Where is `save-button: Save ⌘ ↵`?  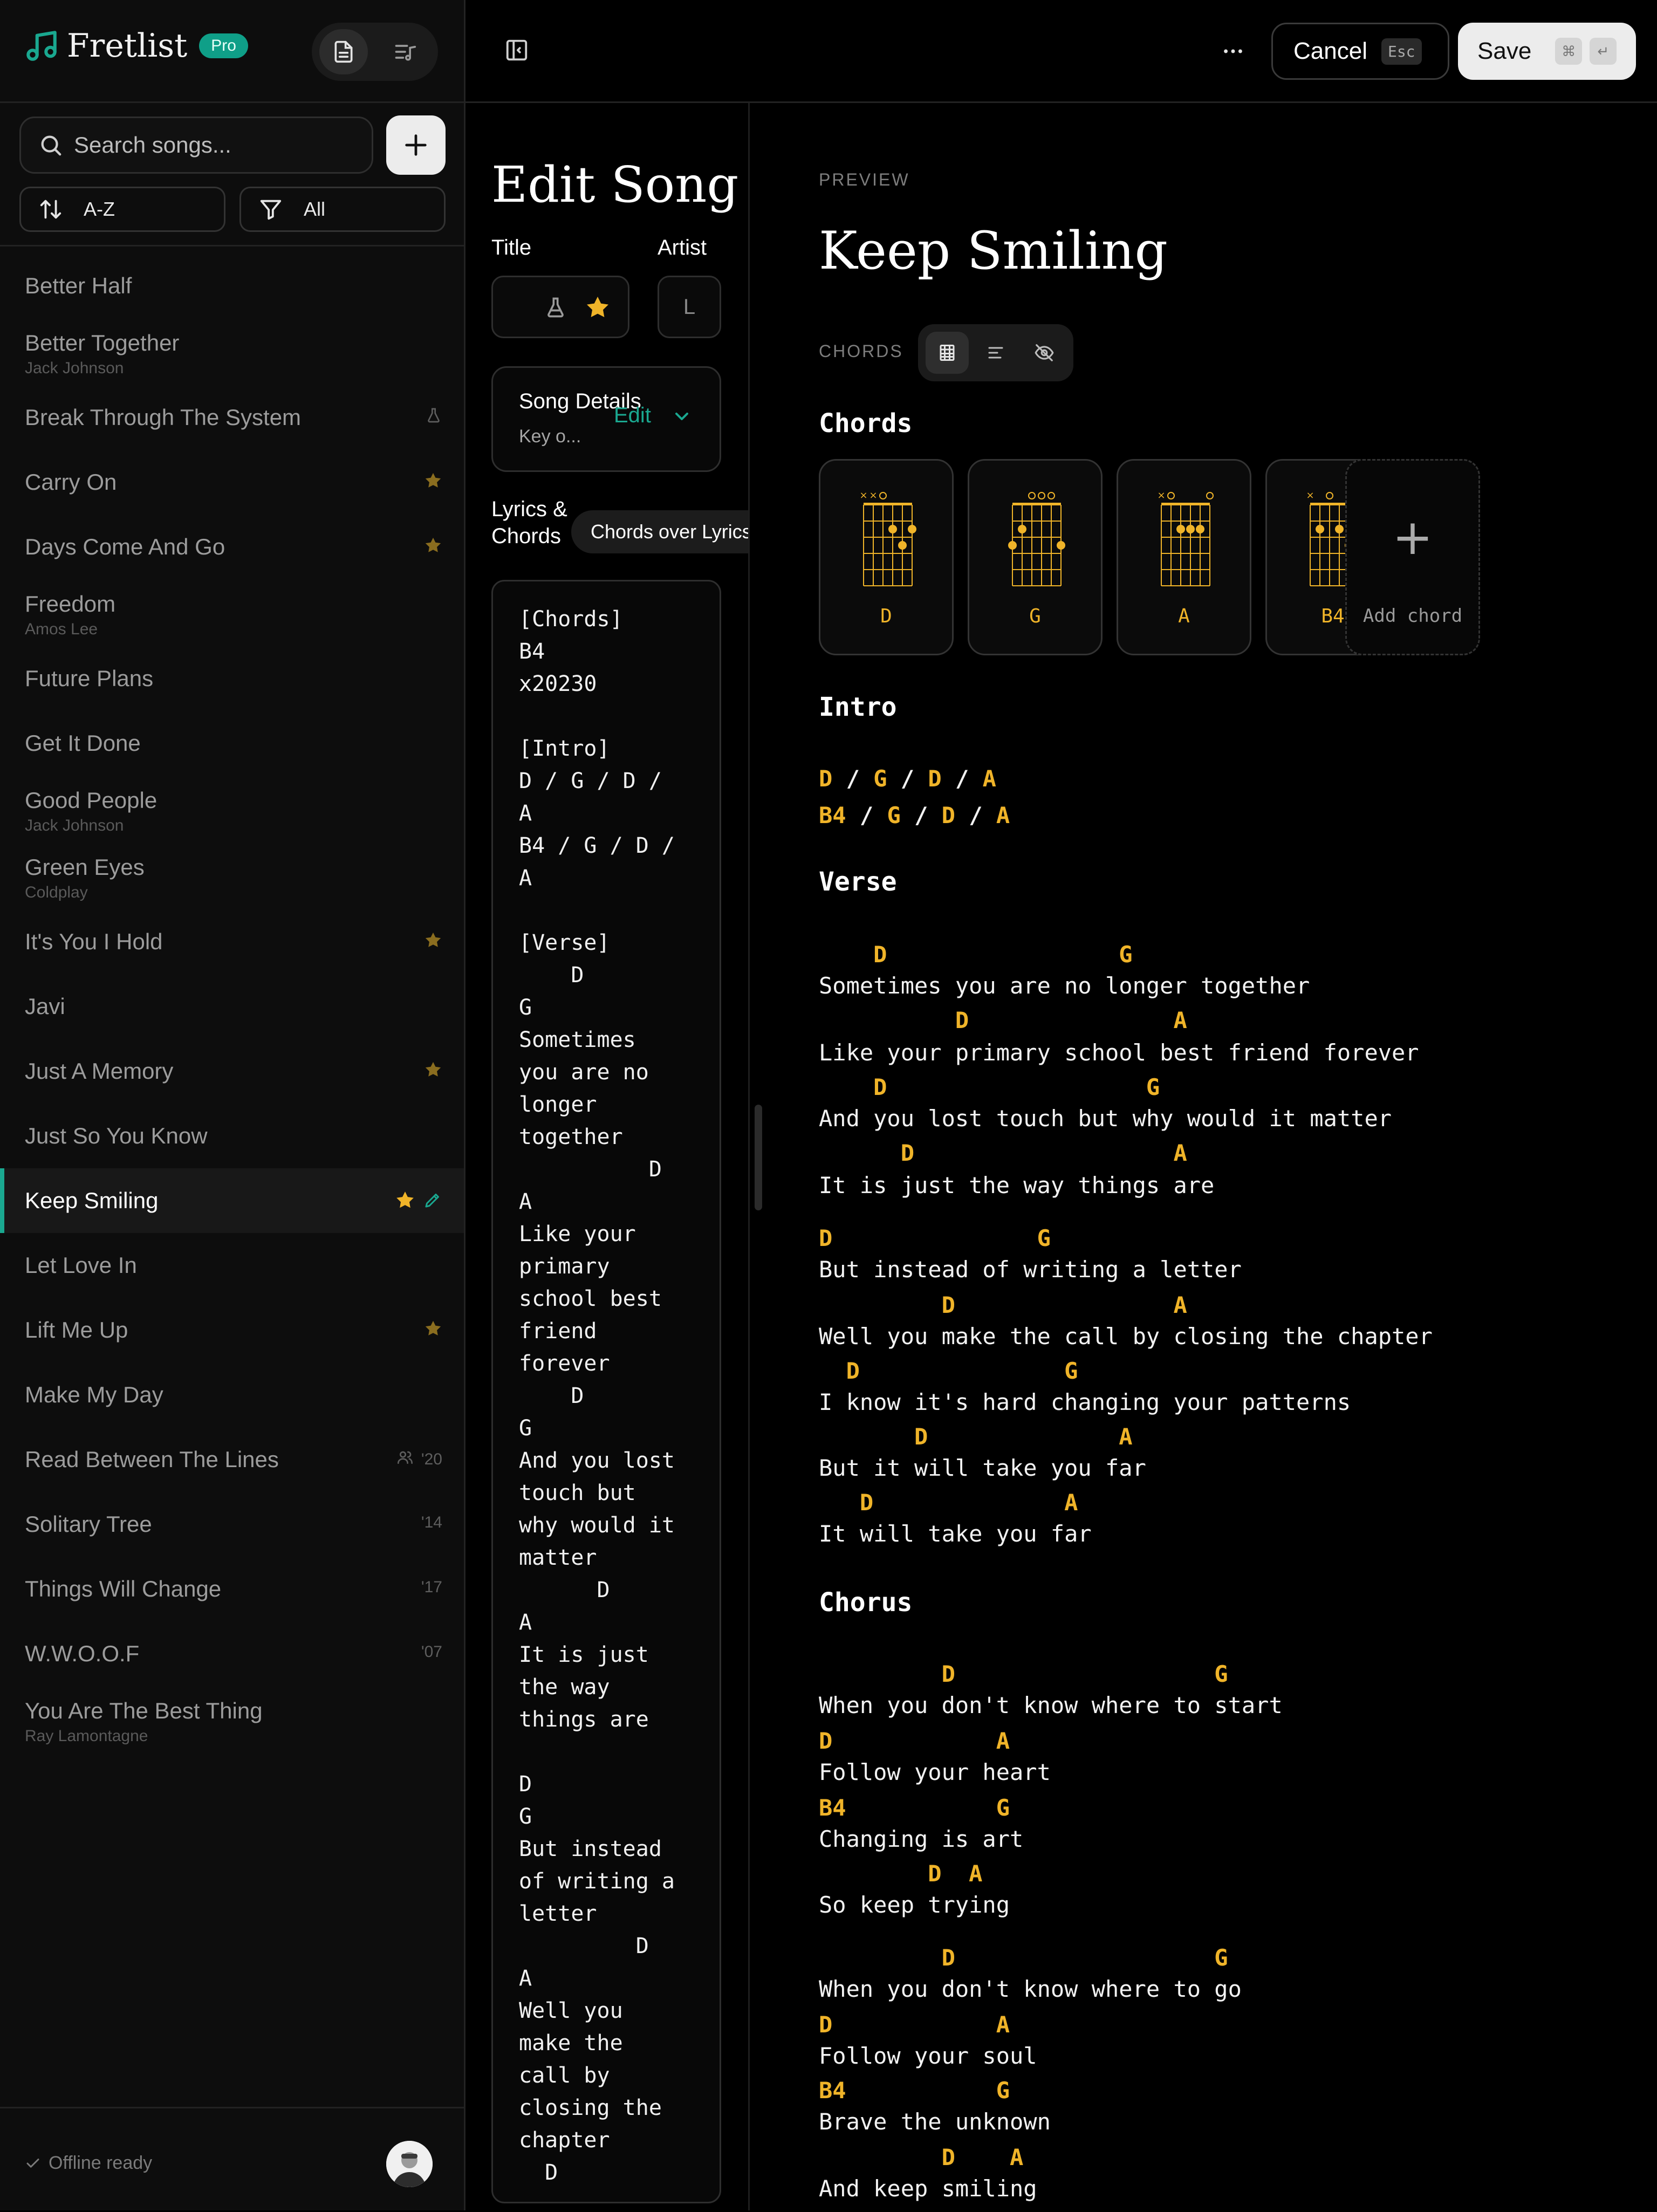 save-button: Save ⌘ ↵ is located at coordinates (1547, 52).